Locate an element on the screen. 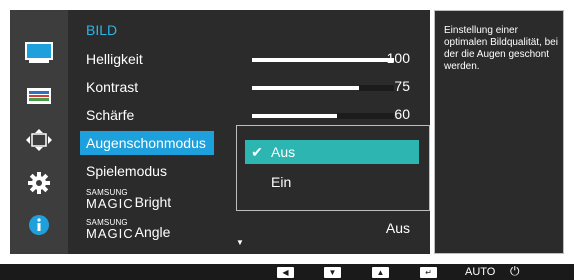 This screenshot has height=280, width=574. monitor-icon is located at coordinates (39, 52).